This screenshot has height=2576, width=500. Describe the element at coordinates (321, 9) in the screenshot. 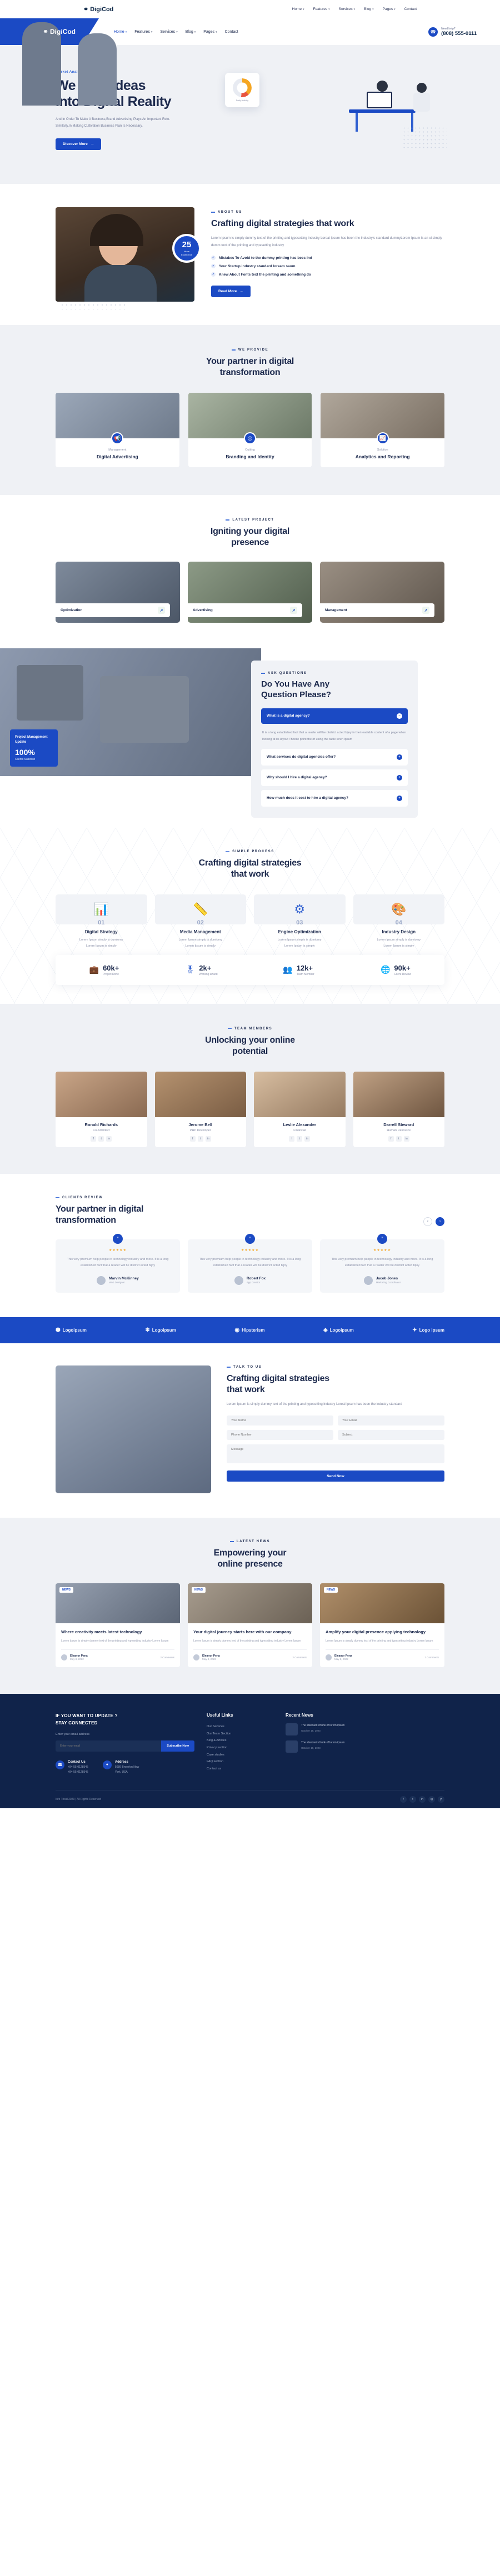

I see `topbar-item-features: Features ▾` at that location.